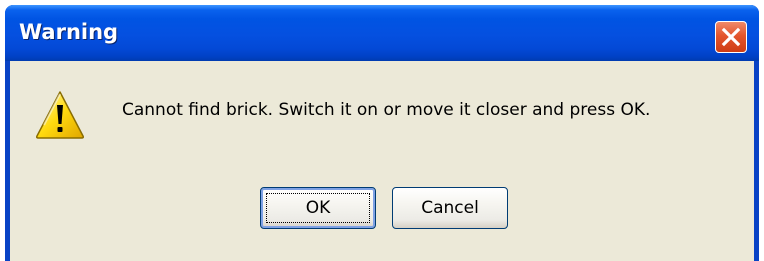 This screenshot has height=261, width=764. I want to click on close-button, so click(731, 37).